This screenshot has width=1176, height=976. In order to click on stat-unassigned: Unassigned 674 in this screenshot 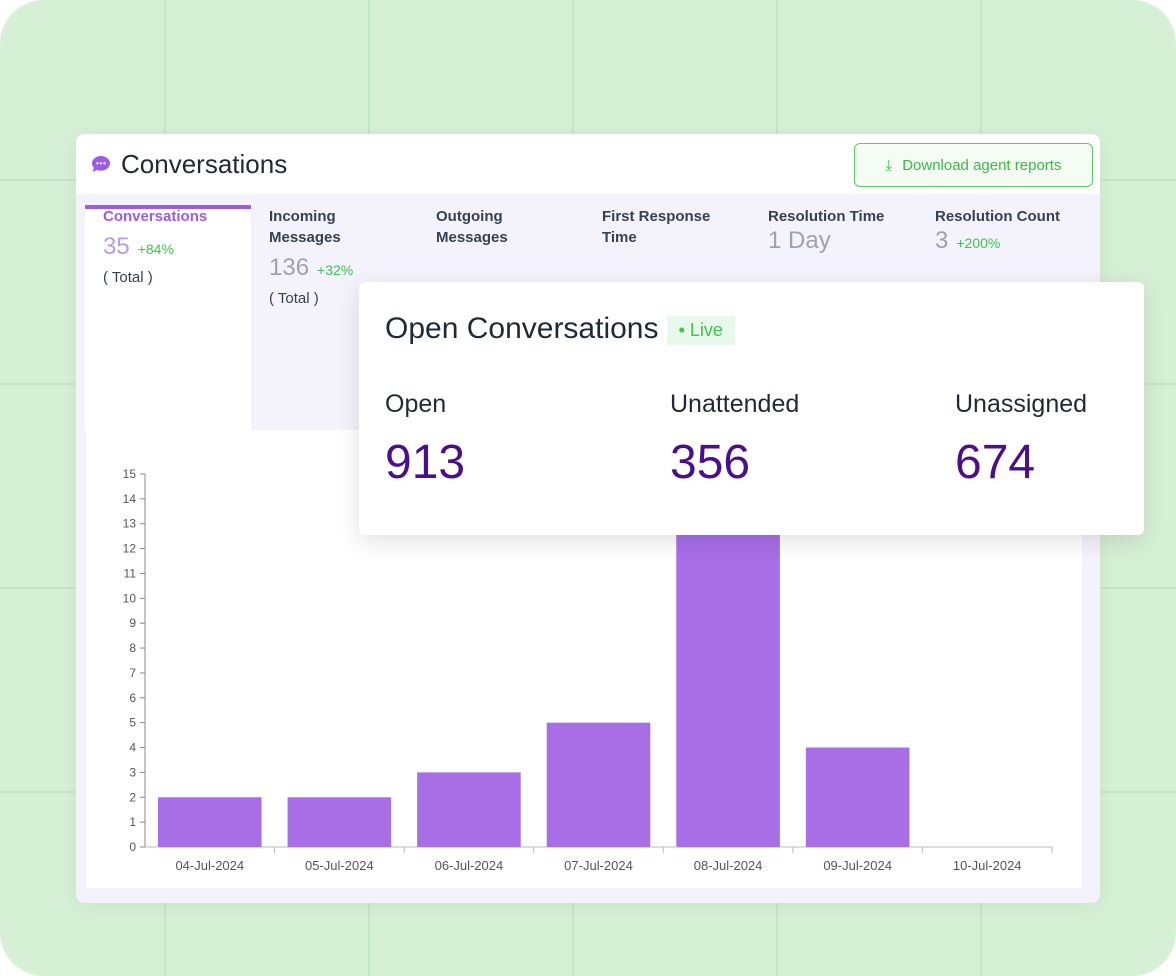, I will do `click(1021, 440)`.